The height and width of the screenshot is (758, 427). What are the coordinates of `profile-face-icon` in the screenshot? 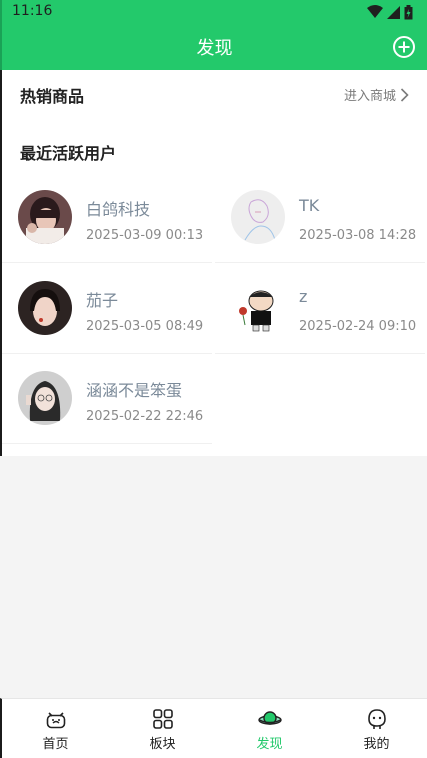 It's located at (376, 719).